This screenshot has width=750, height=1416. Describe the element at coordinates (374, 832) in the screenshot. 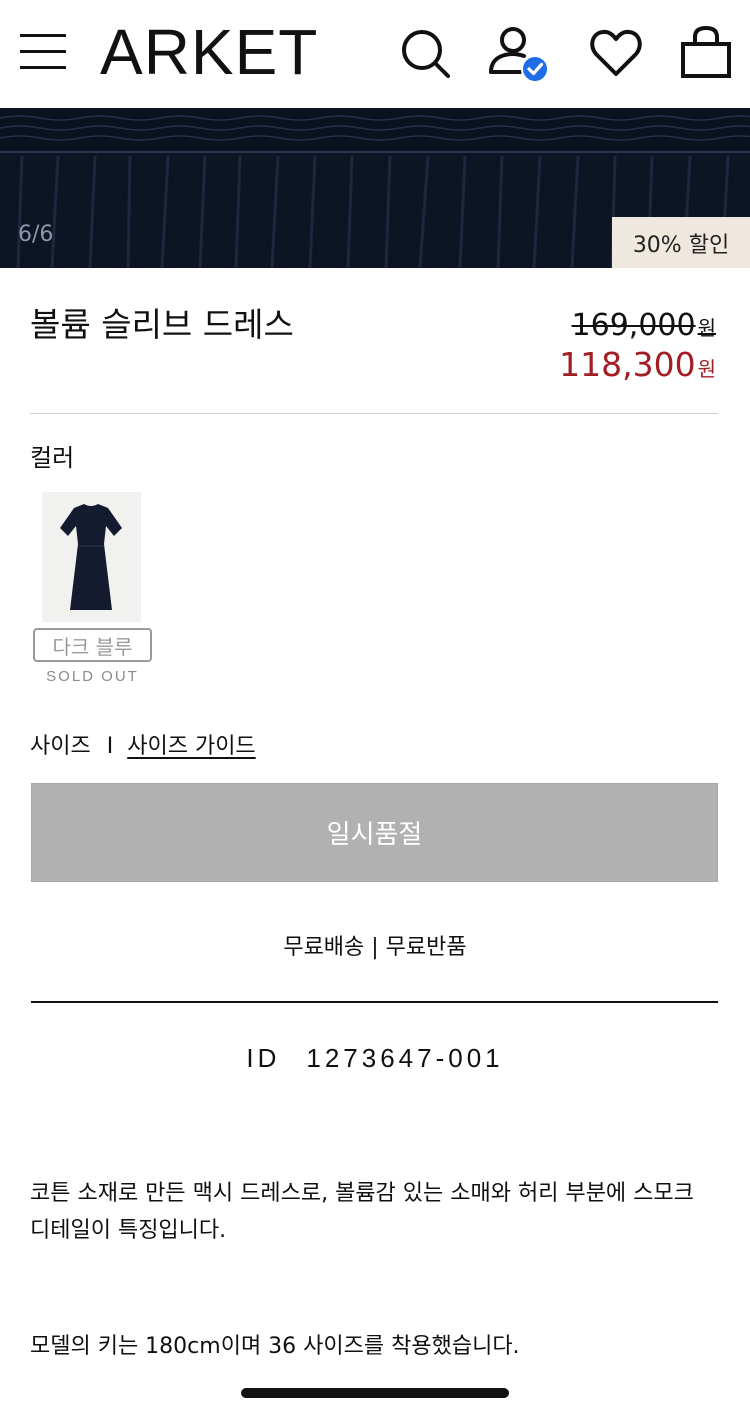

I see `sold-out-button: 일시품절` at that location.